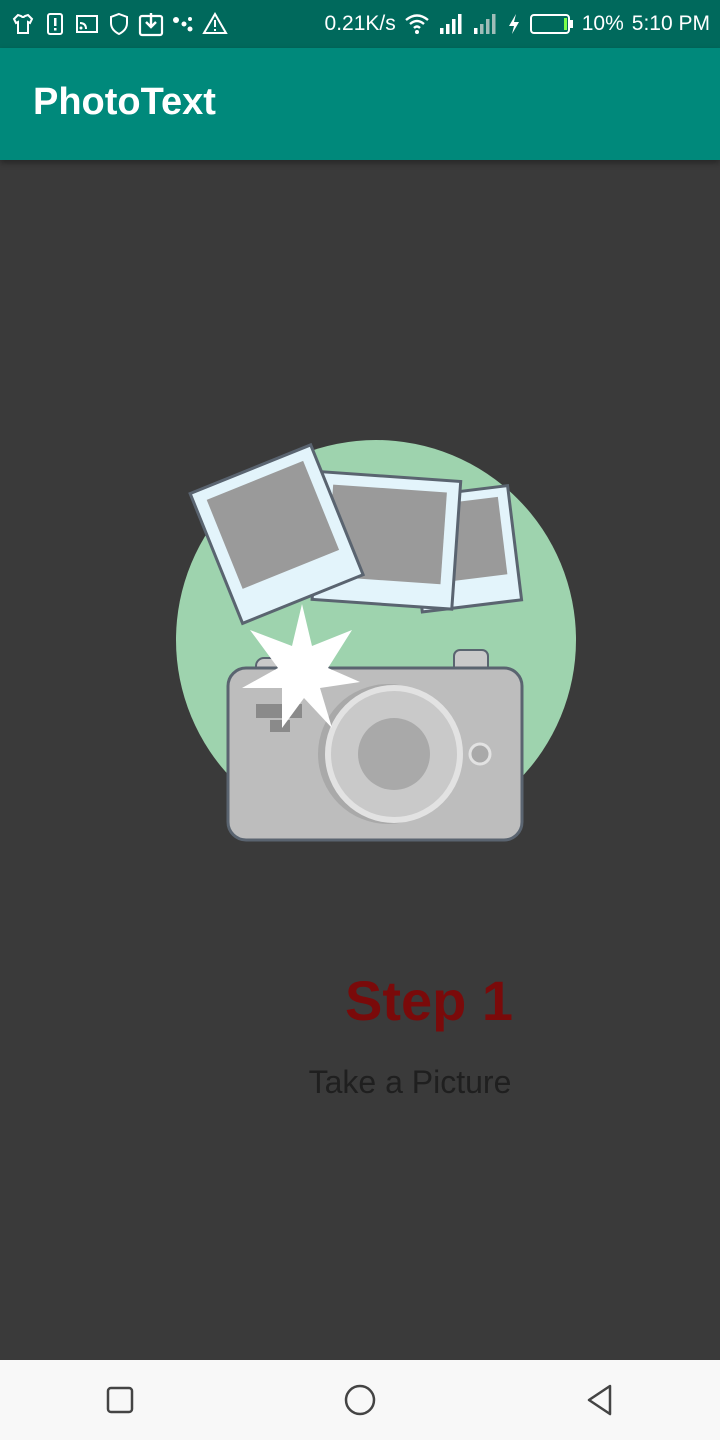 The width and height of the screenshot is (720, 1440). I want to click on dots-icon, so click(183, 24).